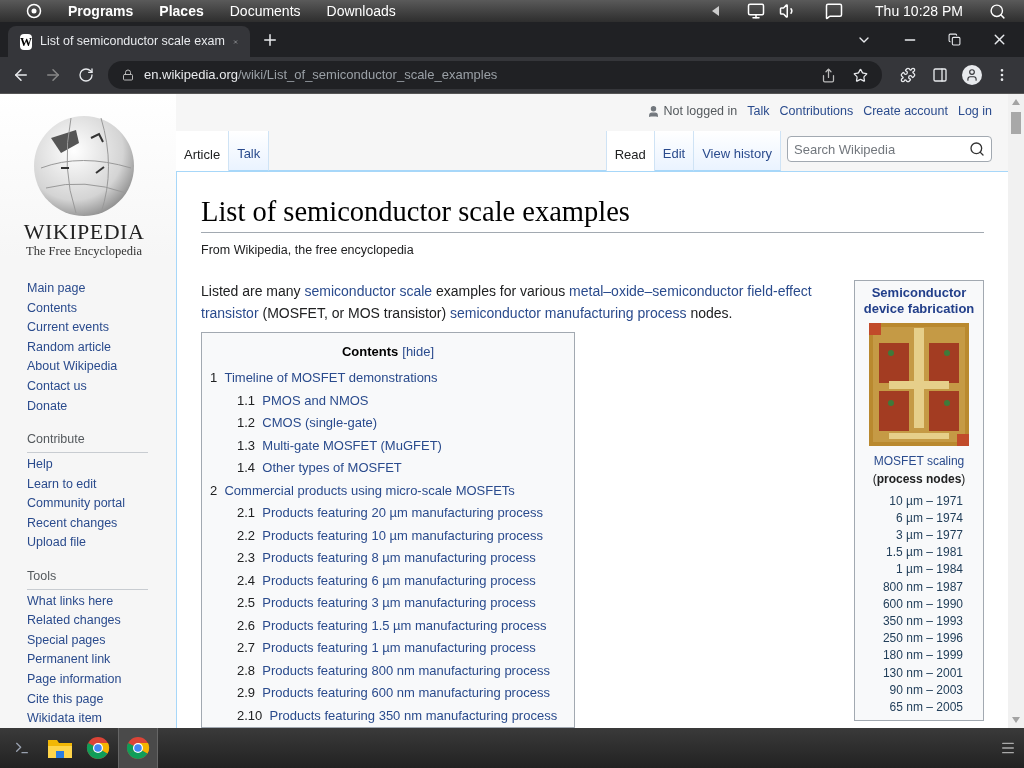 The height and width of the screenshot is (768, 1024). What do you see at coordinates (87, 543) in the screenshot?
I see `sidebar-link: Upload file` at bounding box center [87, 543].